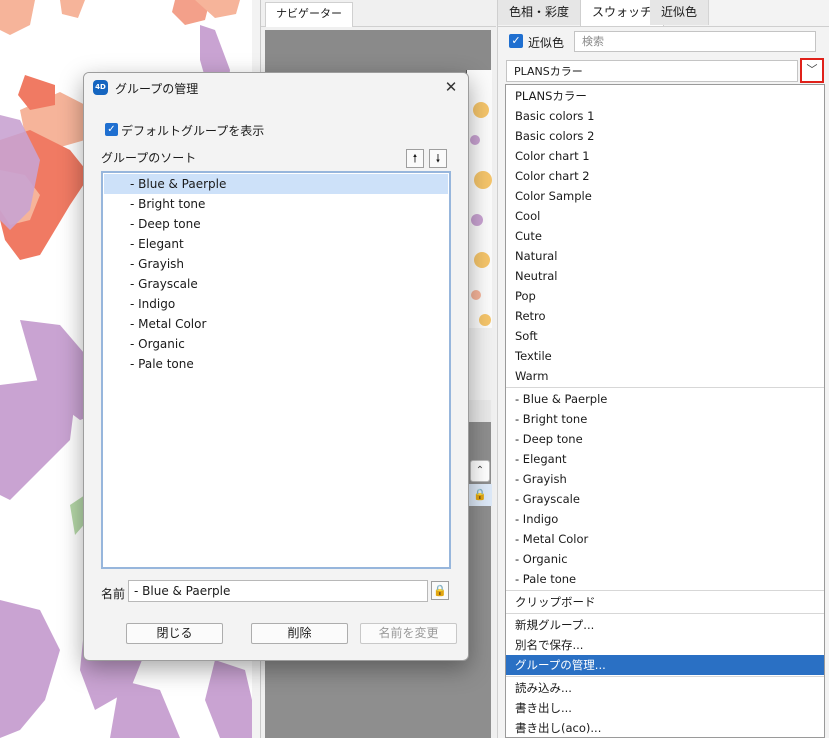 The height and width of the screenshot is (738, 829). What do you see at coordinates (665, 156) in the screenshot?
I see `dropdown-item: Color chart 1` at bounding box center [665, 156].